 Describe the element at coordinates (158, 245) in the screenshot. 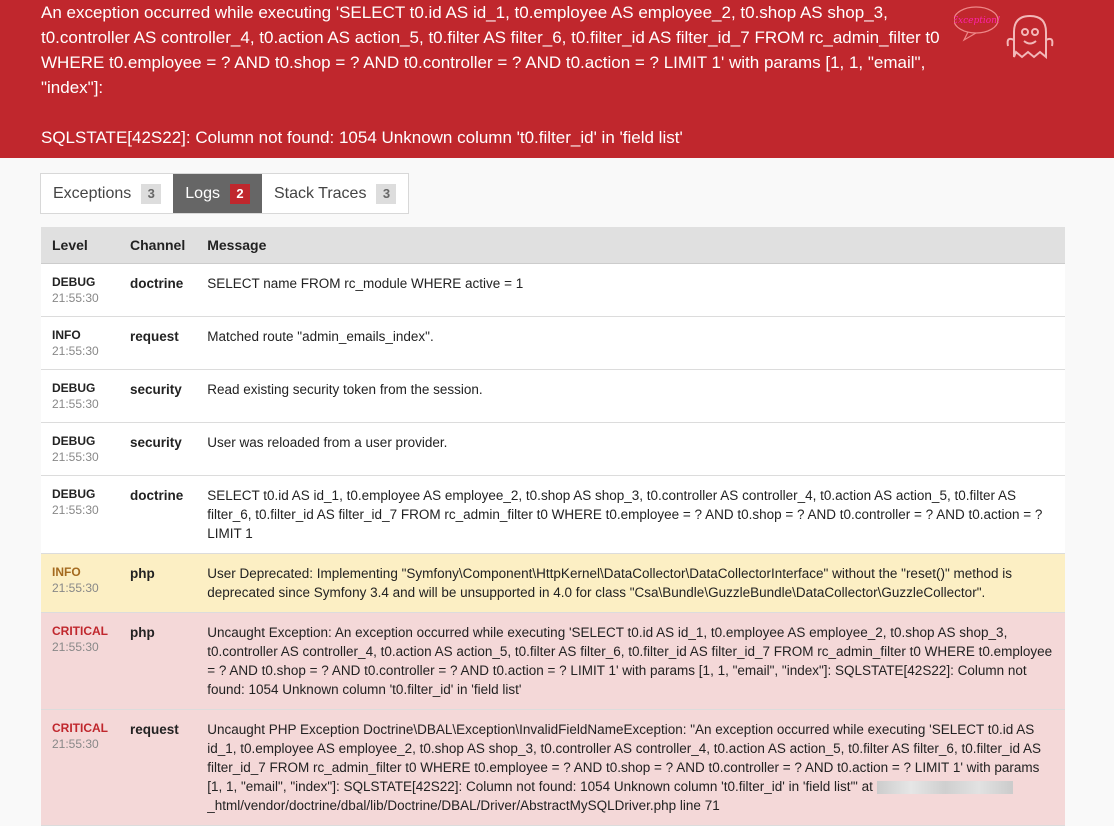

I see `channel-column-header: Channel` at that location.